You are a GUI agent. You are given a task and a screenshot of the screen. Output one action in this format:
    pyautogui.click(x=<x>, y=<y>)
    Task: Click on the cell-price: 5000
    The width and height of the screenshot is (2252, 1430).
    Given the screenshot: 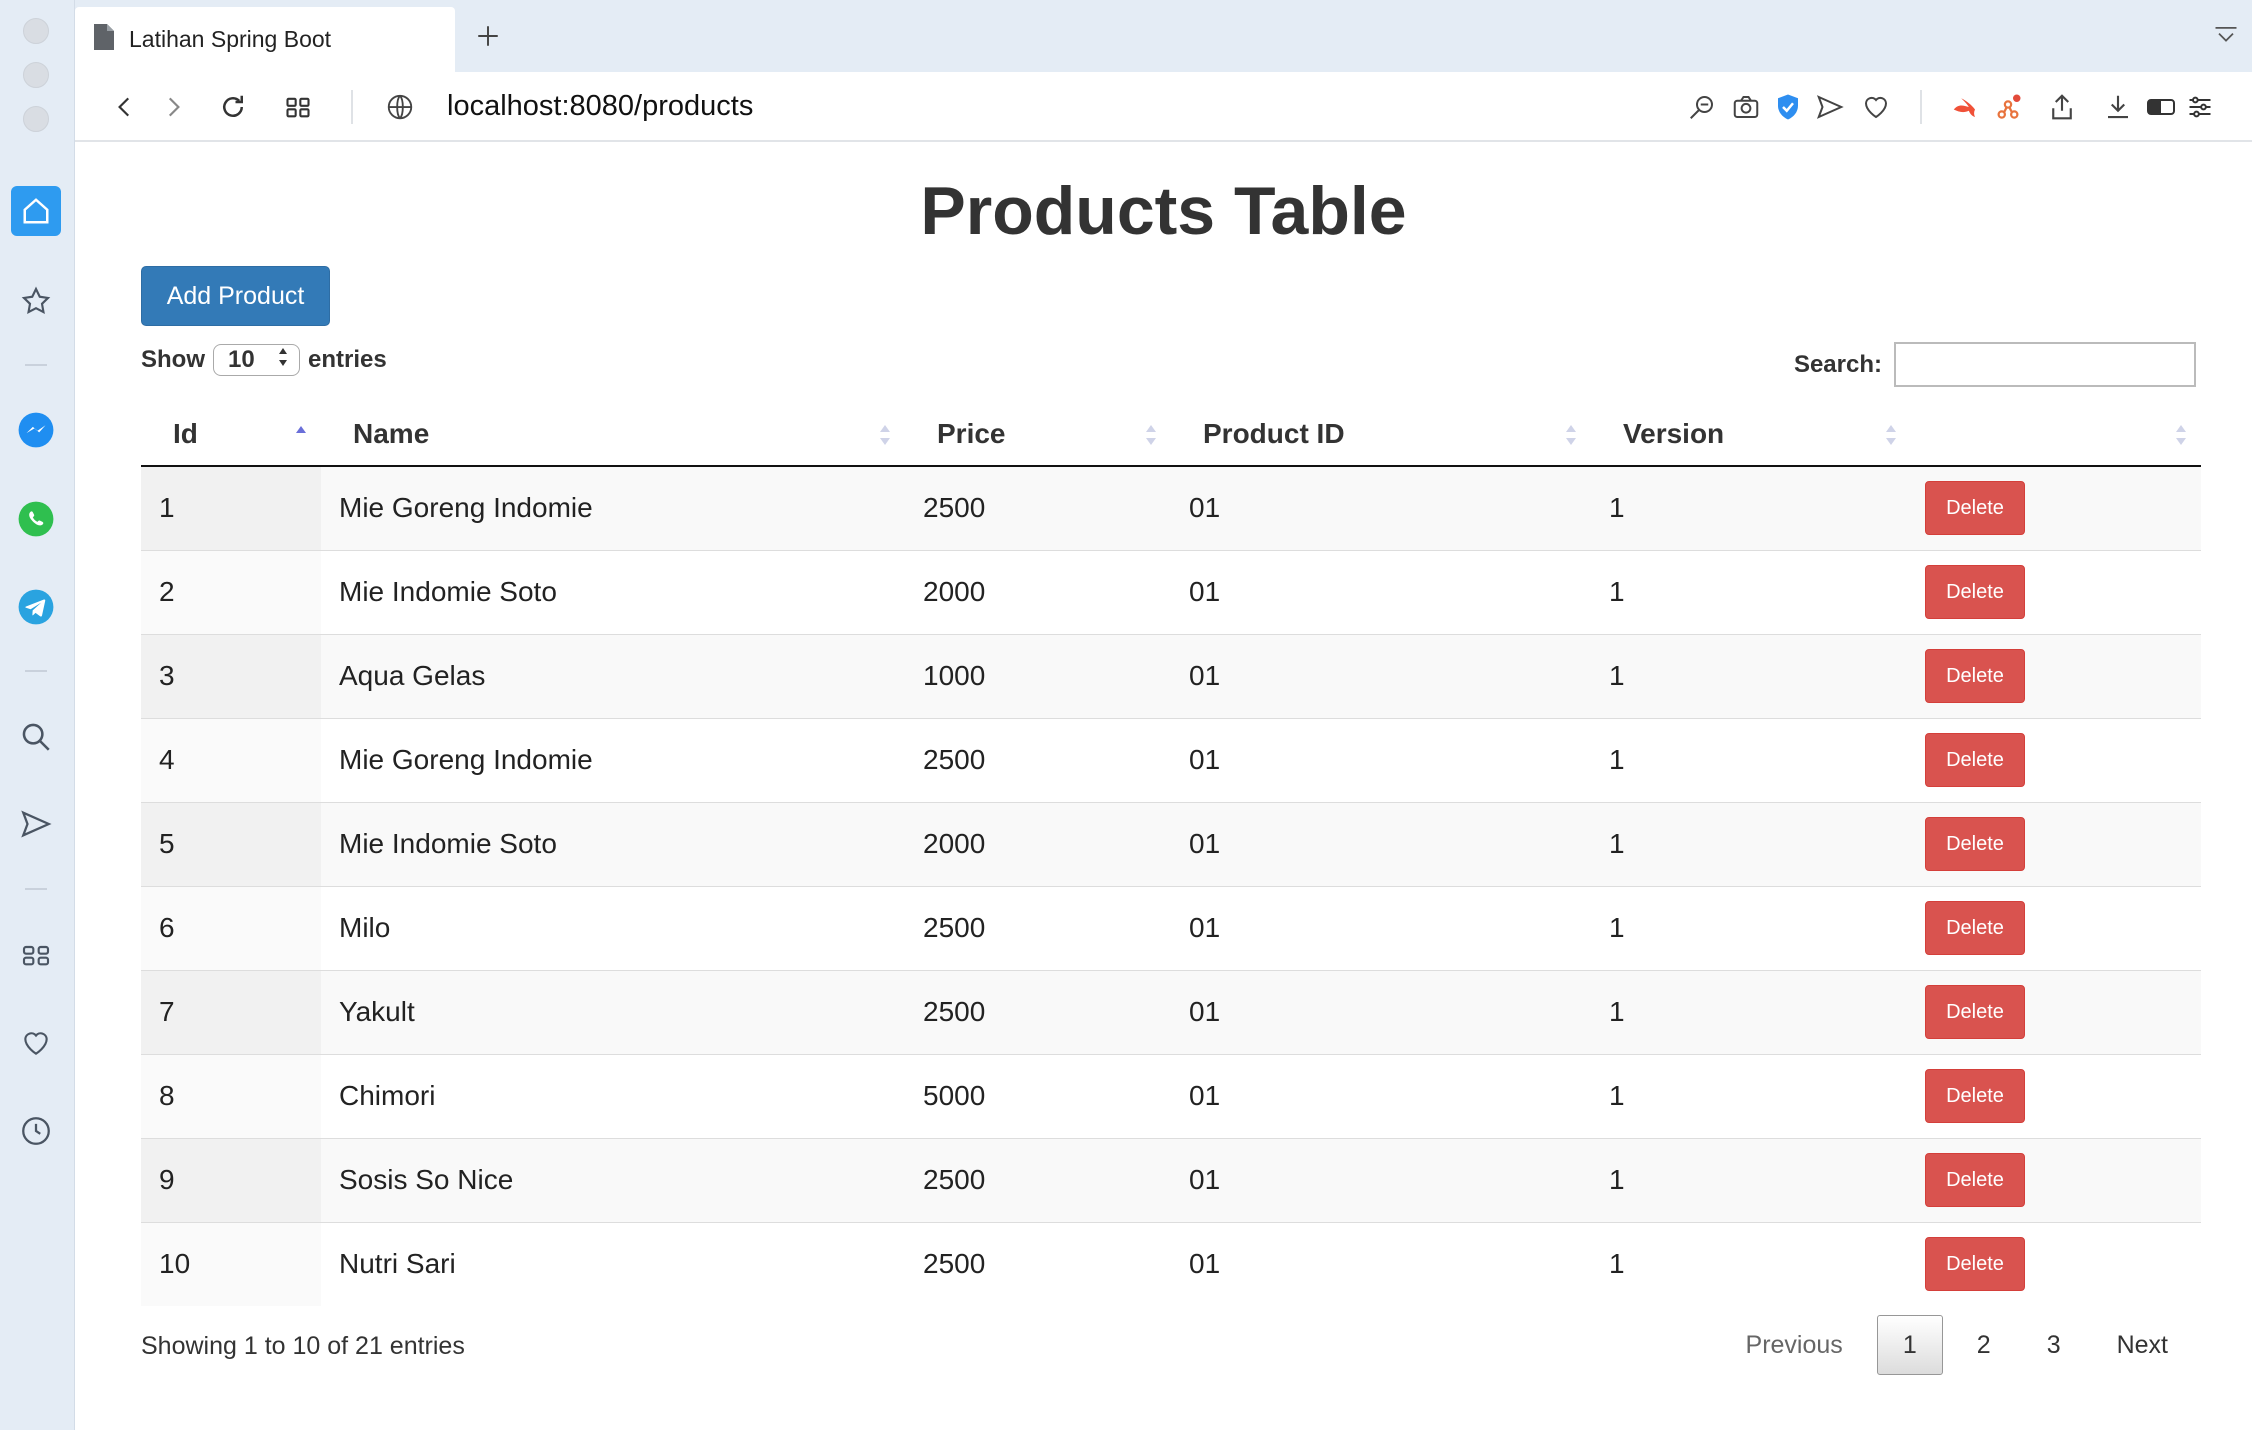 What is the action you would take?
    pyautogui.click(x=1038, y=1095)
    